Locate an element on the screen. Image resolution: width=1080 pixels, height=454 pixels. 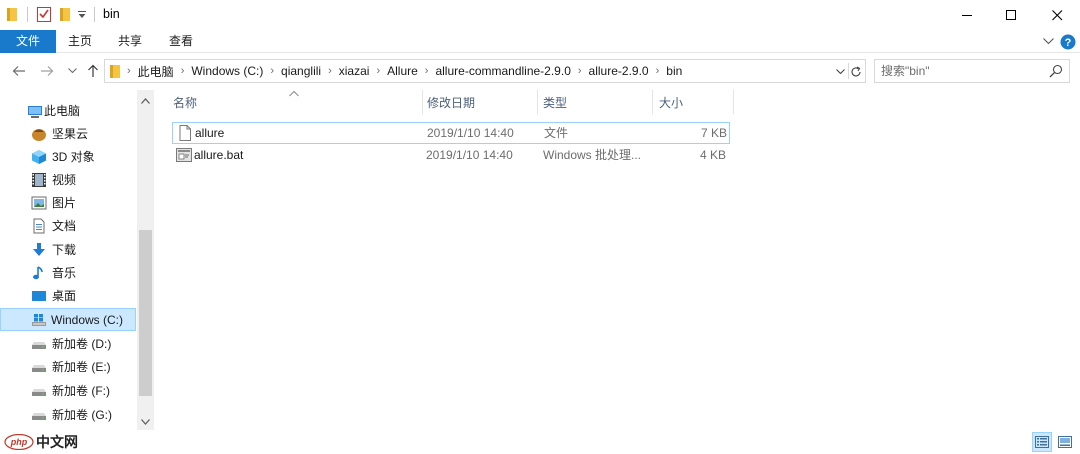
nav-item-3d-objects: 3D 对象 is located at coordinates (68, 156).